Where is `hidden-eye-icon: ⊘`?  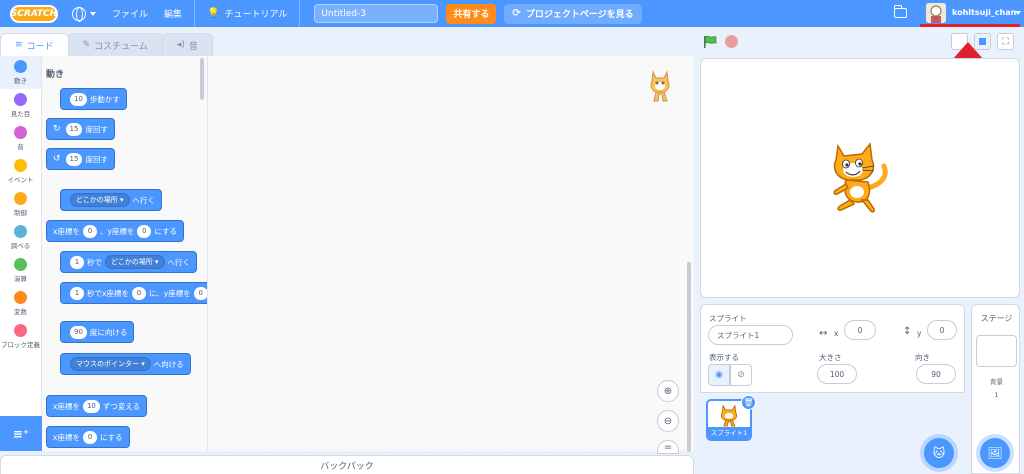 hidden-eye-icon: ⊘ is located at coordinates (741, 375).